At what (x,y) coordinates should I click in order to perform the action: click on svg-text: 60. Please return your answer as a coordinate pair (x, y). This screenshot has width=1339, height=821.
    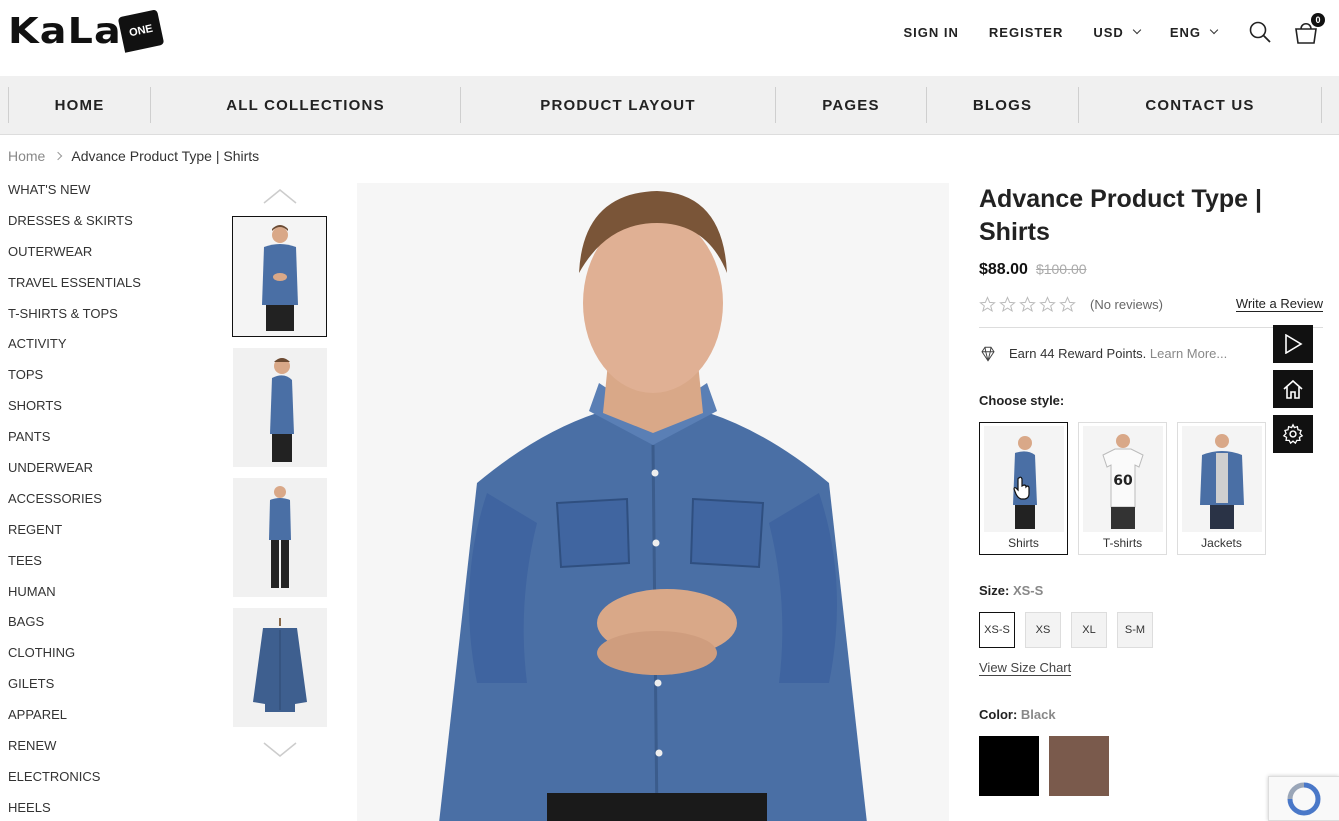
    Looking at the image, I should click on (1123, 481).